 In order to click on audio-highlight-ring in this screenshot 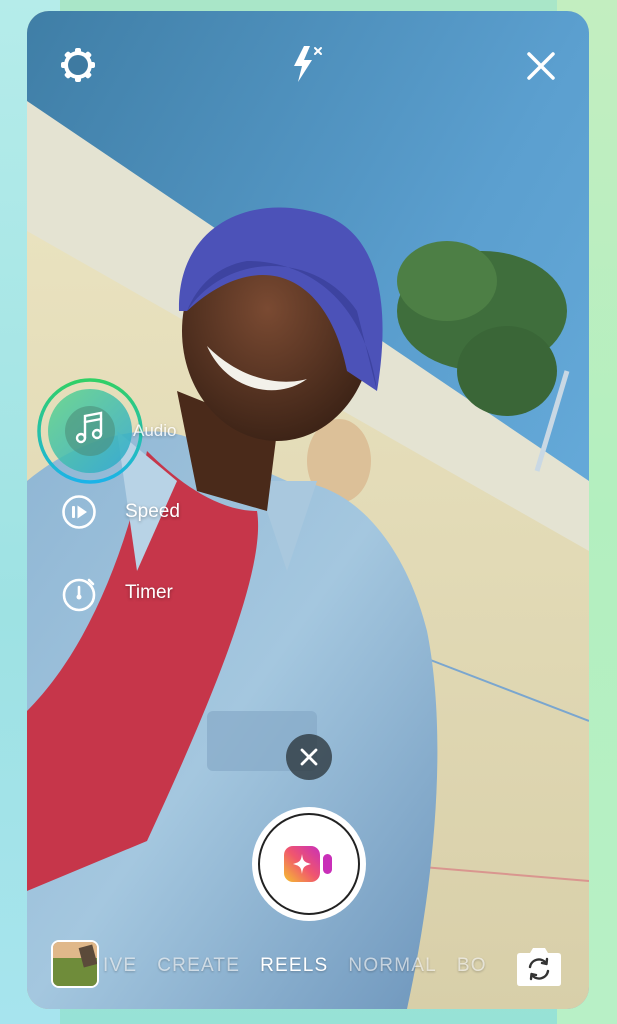, I will do `click(90, 431)`.